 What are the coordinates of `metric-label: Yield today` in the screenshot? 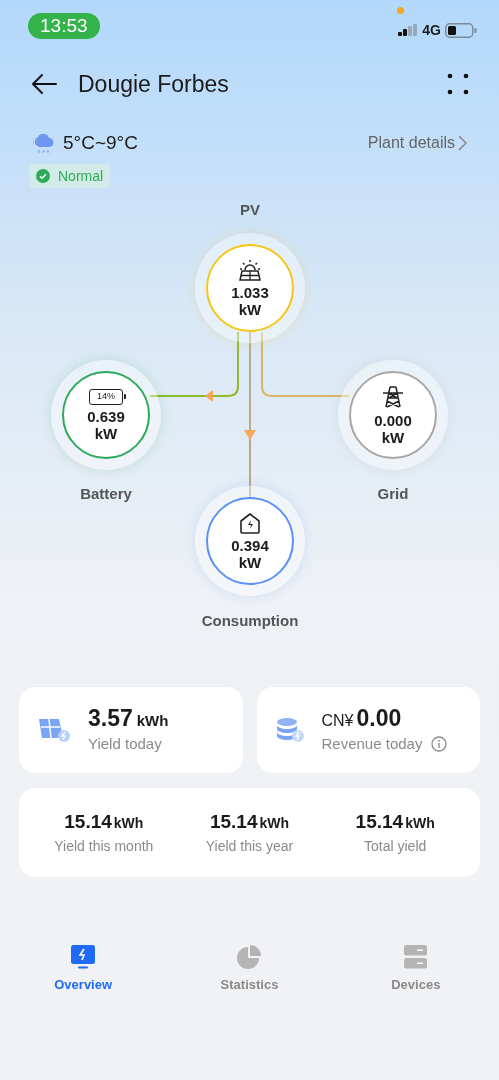 It's located at (125, 743).